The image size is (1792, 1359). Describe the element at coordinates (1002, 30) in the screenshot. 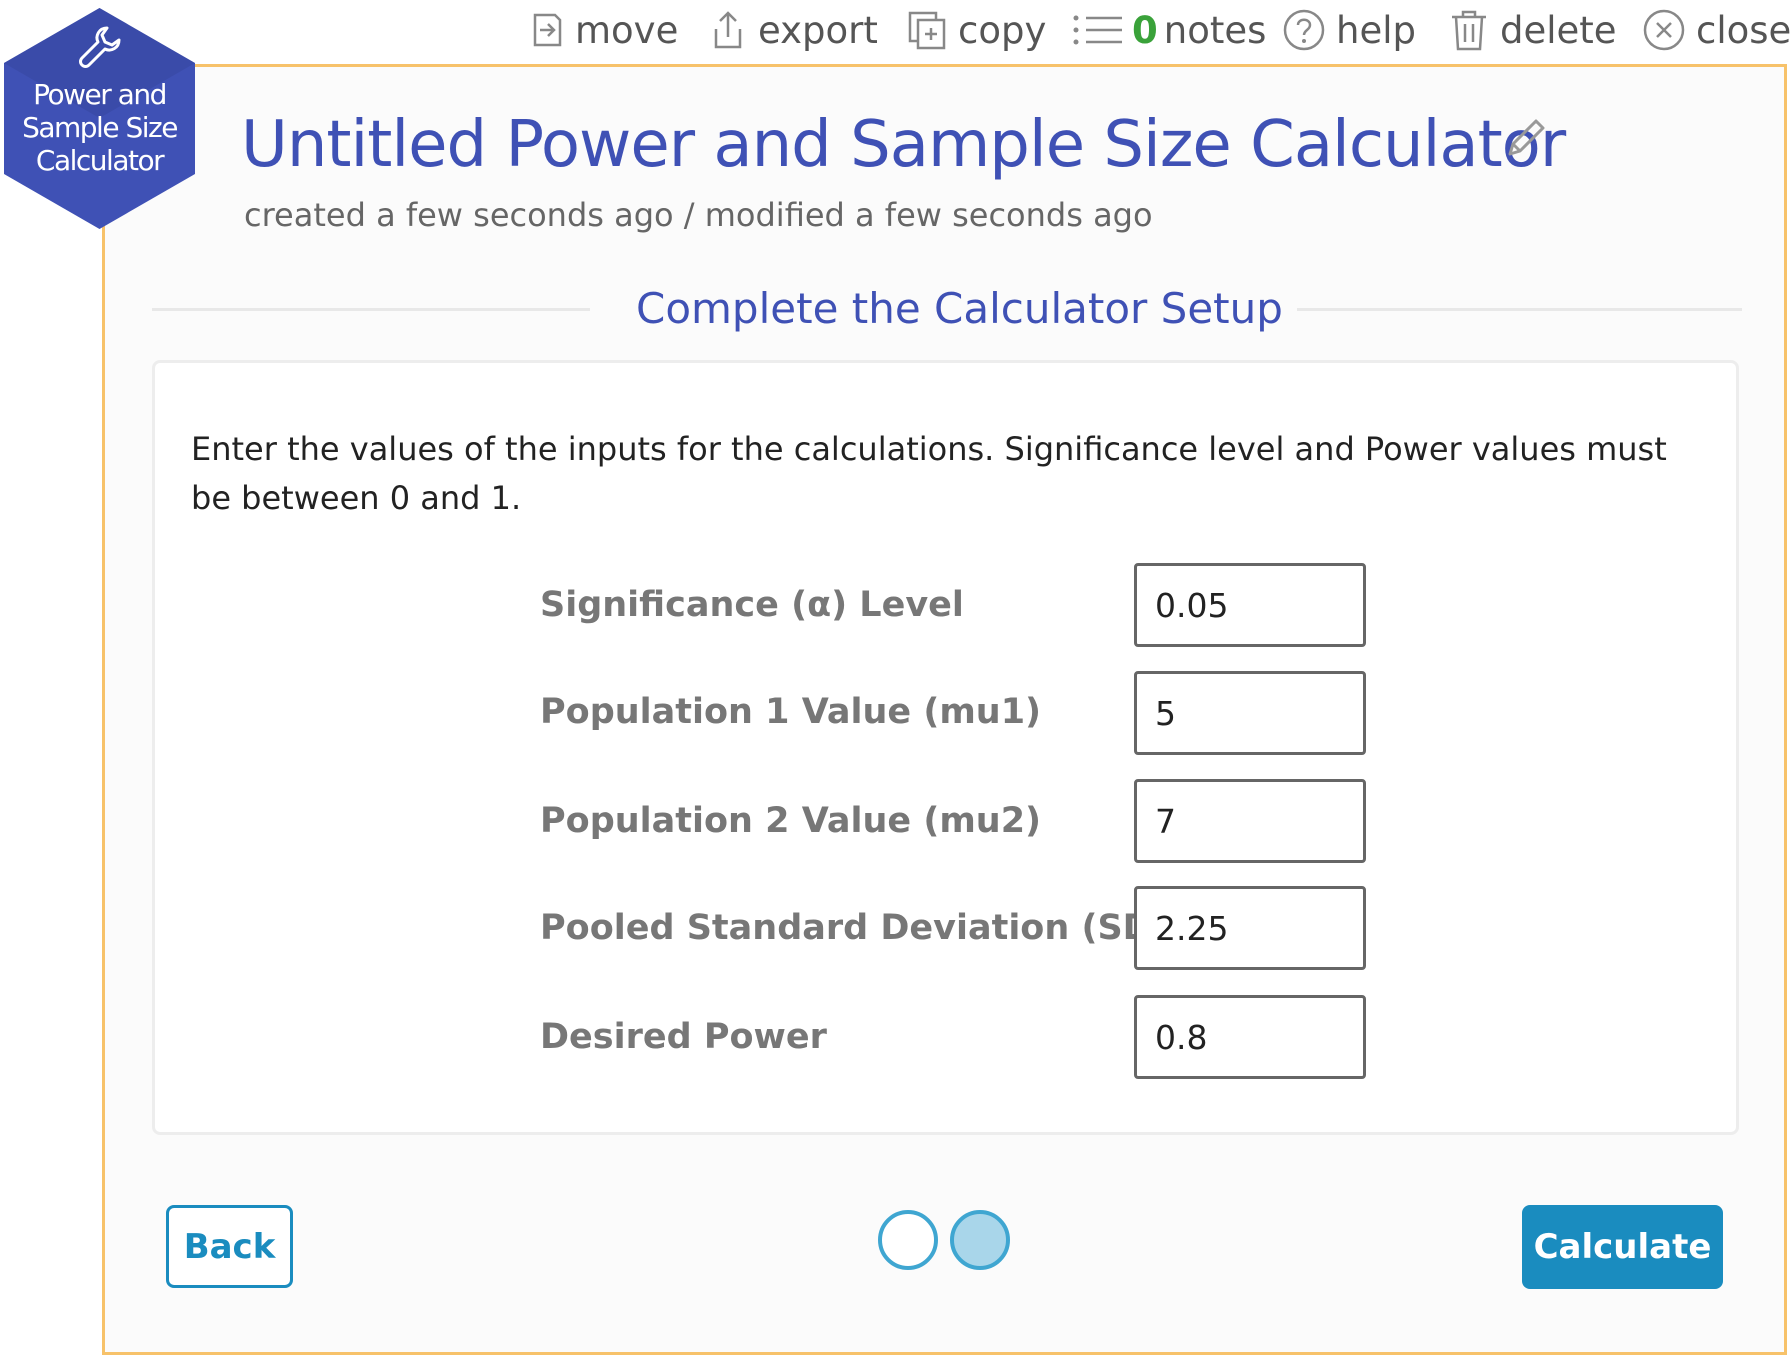

I see `copy-label: copy` at that location.